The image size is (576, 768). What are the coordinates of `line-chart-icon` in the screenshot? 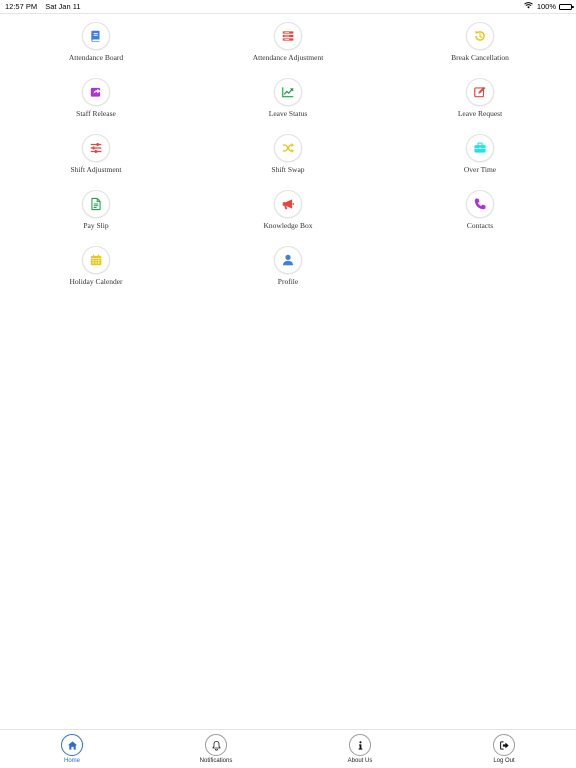 It's located at (288, 92).